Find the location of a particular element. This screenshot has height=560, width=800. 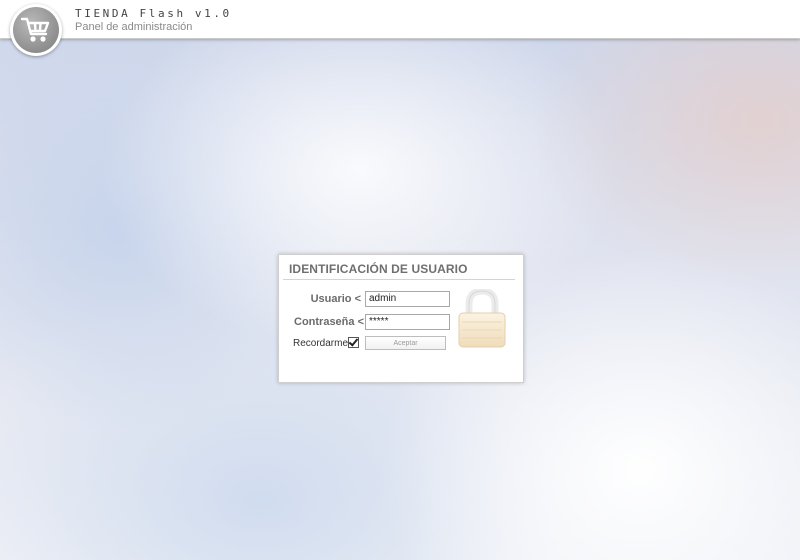

remember-checkbox is located at coordinates (353, 342).